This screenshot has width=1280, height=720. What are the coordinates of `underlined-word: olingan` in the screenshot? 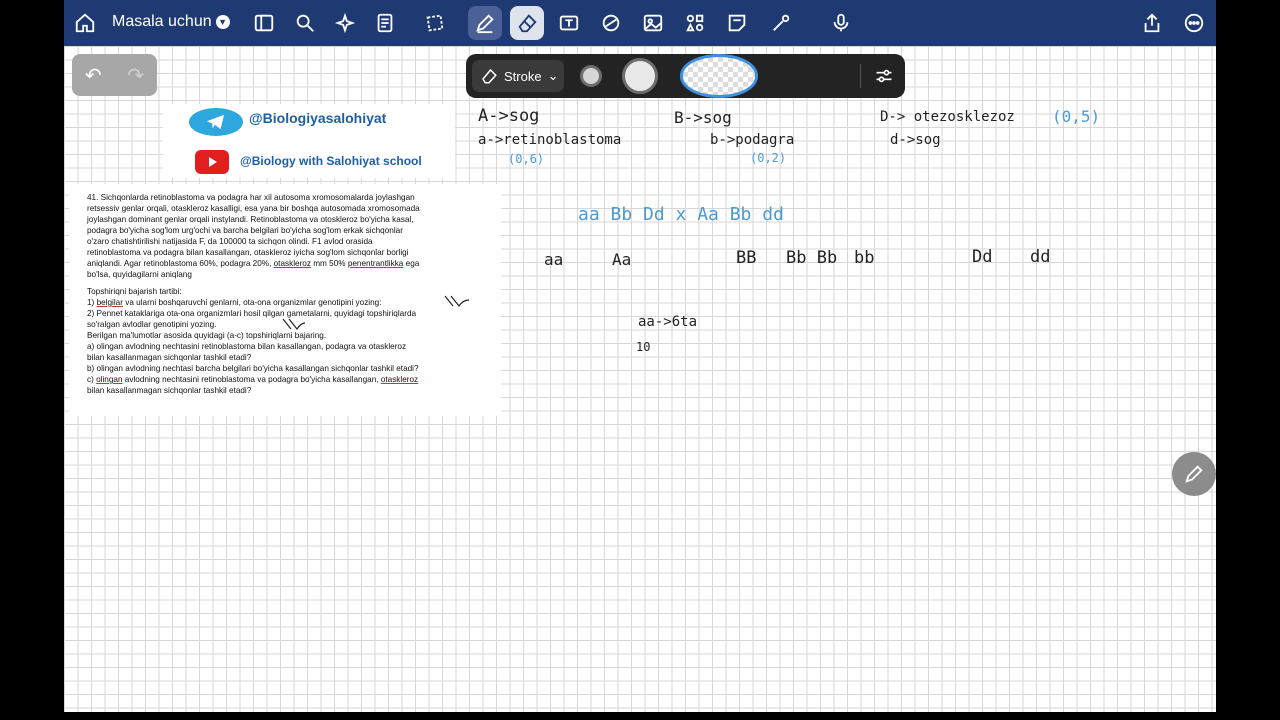 It's located at (109, 379).